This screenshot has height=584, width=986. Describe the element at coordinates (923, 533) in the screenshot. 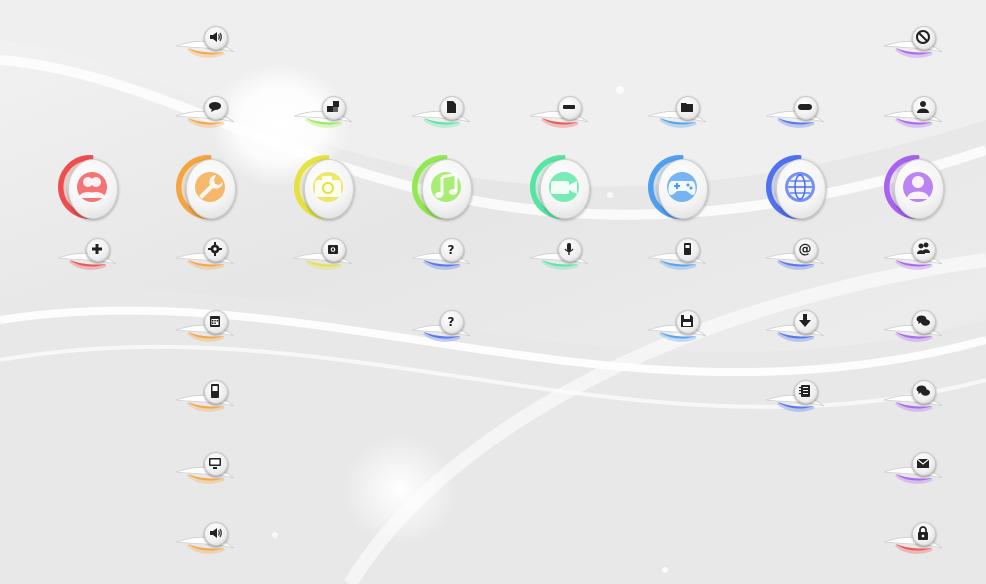

I see `lock-icon` at that location.